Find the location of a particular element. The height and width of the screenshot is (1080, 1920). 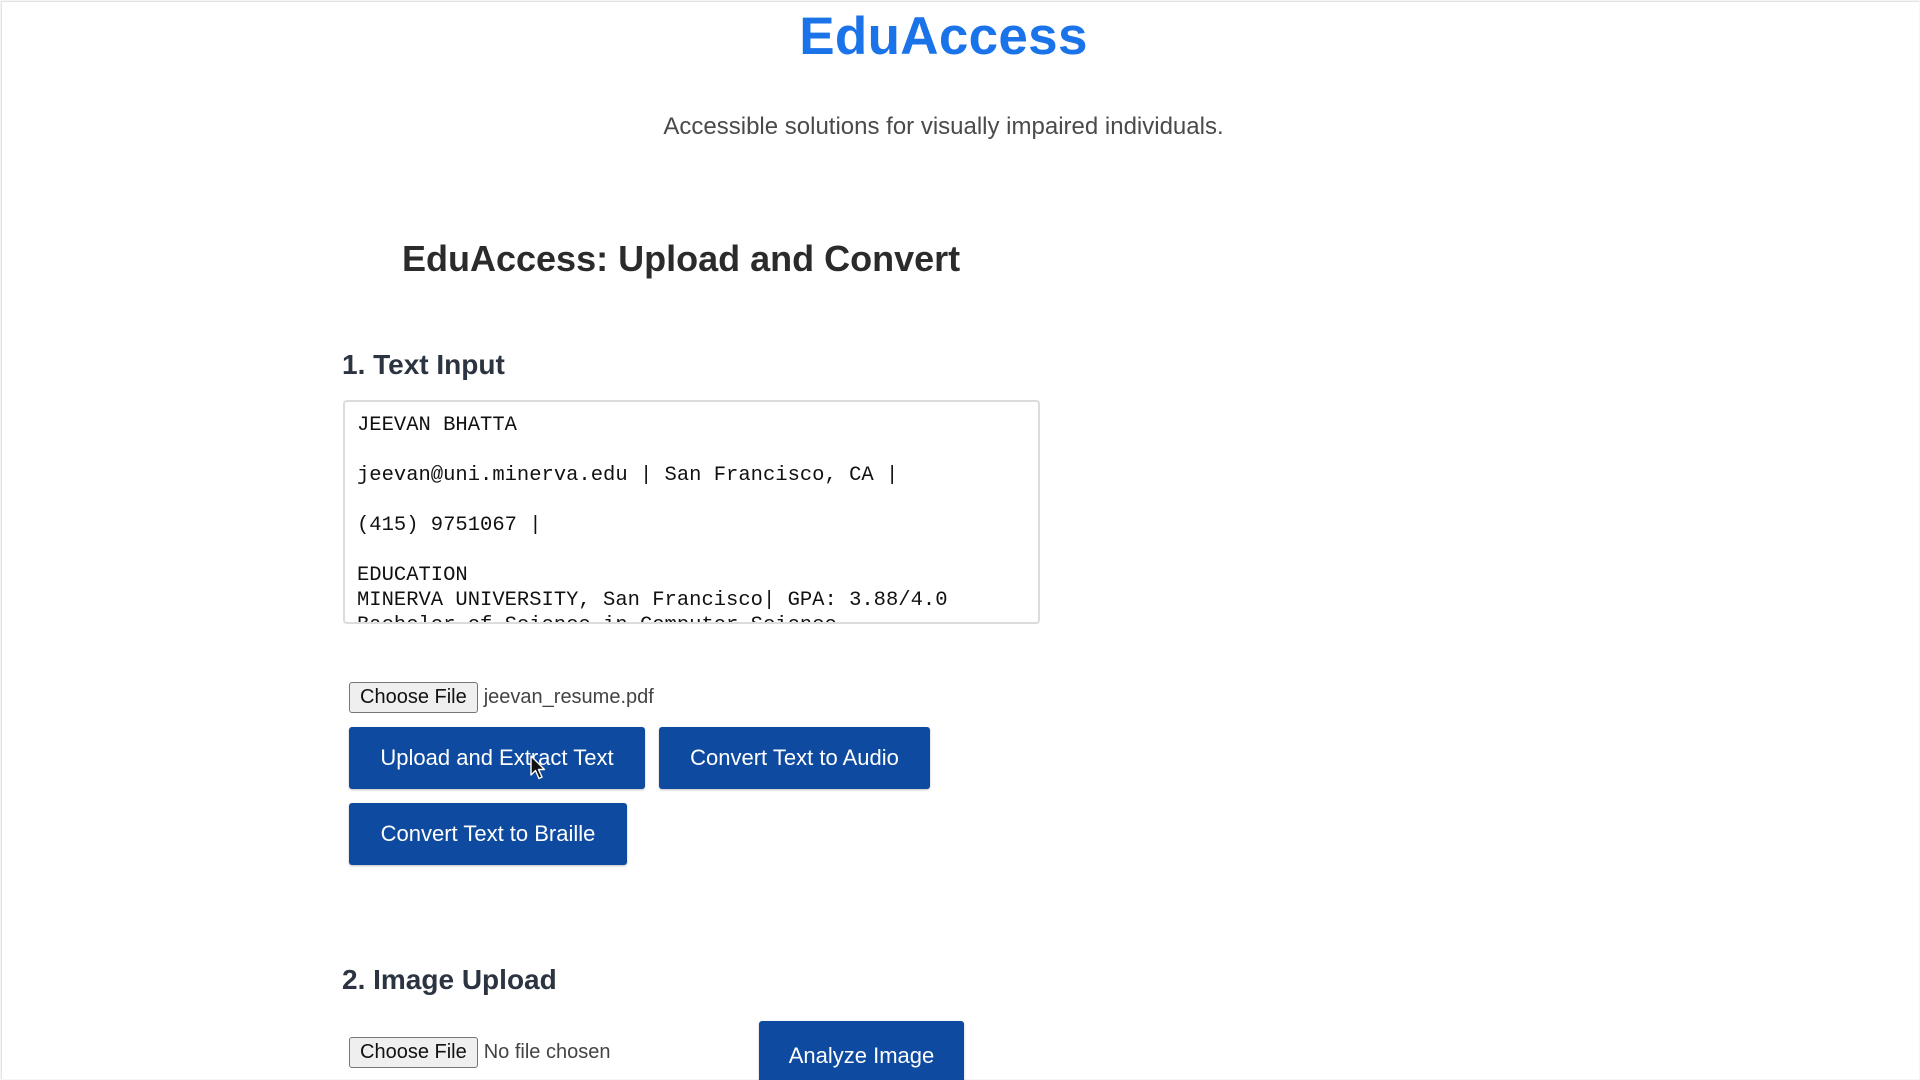

upload-extract-button: Upload and Extract Text is located at coordinates (497, 758).